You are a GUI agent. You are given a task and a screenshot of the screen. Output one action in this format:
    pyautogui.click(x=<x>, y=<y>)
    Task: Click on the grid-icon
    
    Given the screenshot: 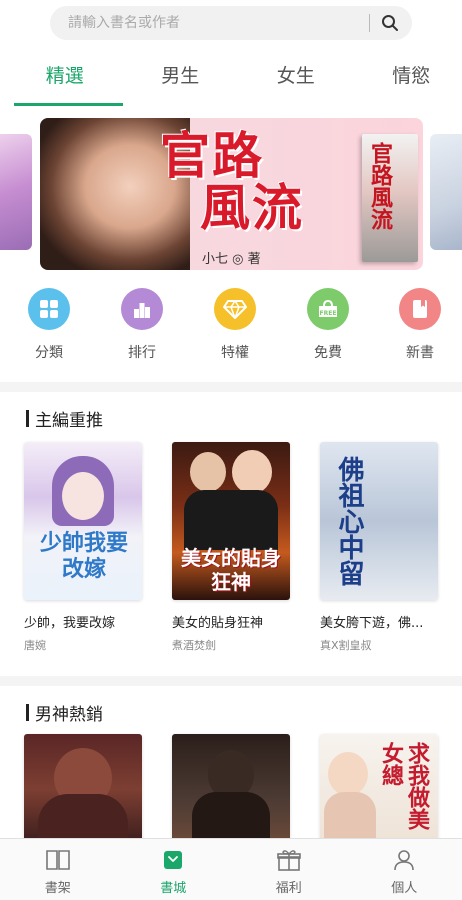 What is the action you would take?
    pyautogui.click(x=49, y=309)
    